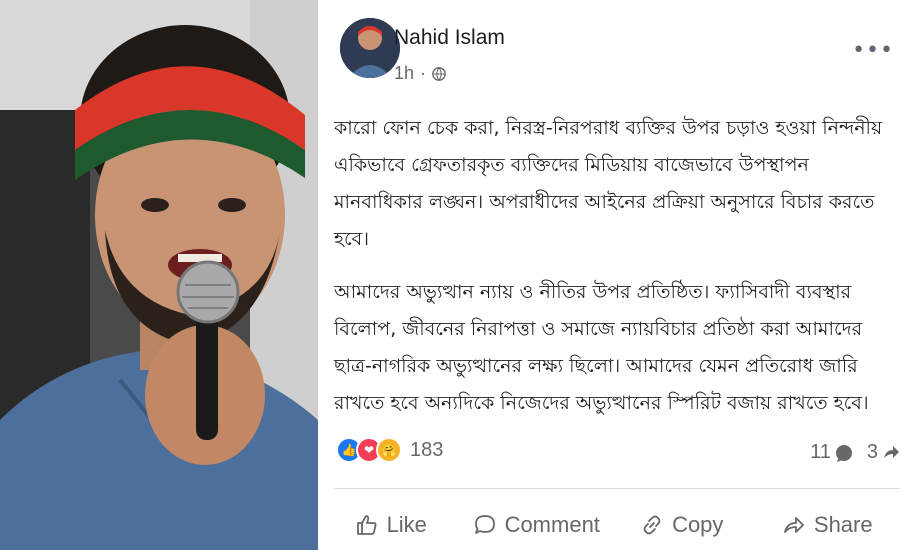 This screenshot has height=550, width=900. I want to click on comment-bubble-icon, so click(843, 453).